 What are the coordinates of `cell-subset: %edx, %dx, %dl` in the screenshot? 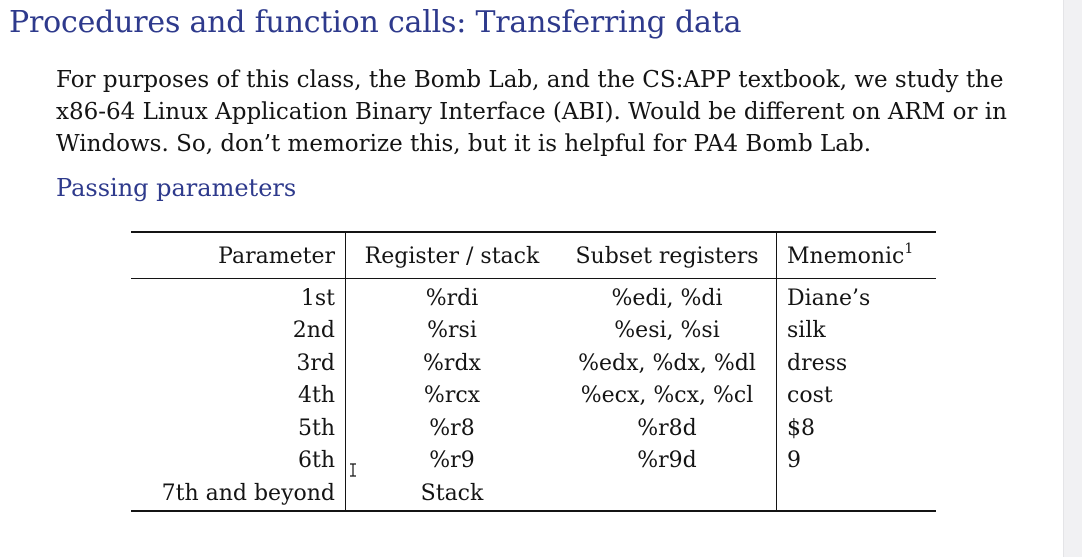 It's located at (667, 363).